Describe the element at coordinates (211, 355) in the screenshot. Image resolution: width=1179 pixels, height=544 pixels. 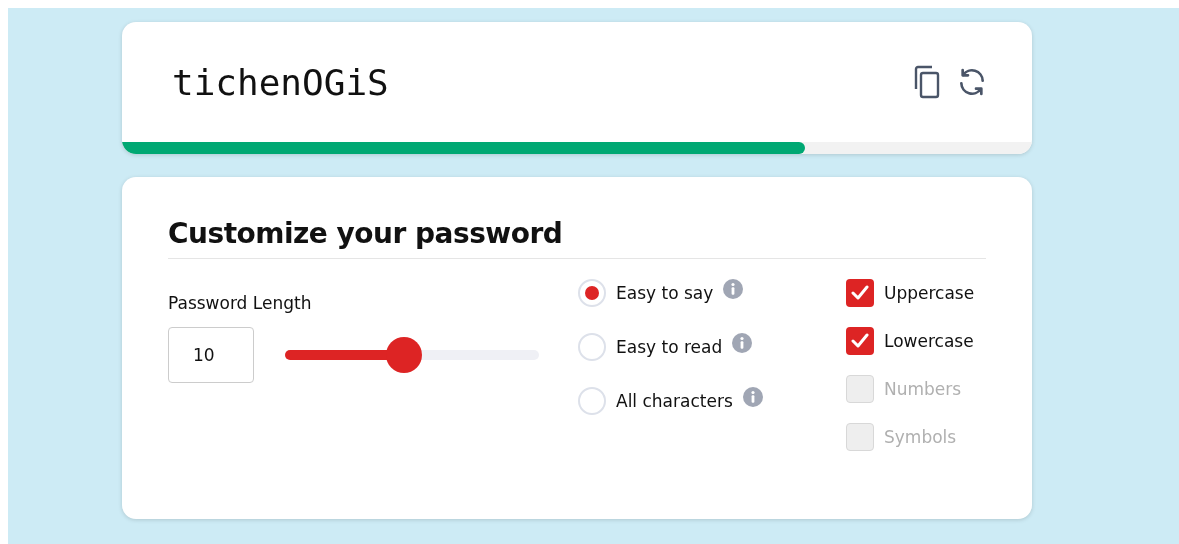
I see `length-input: 10` at that location.